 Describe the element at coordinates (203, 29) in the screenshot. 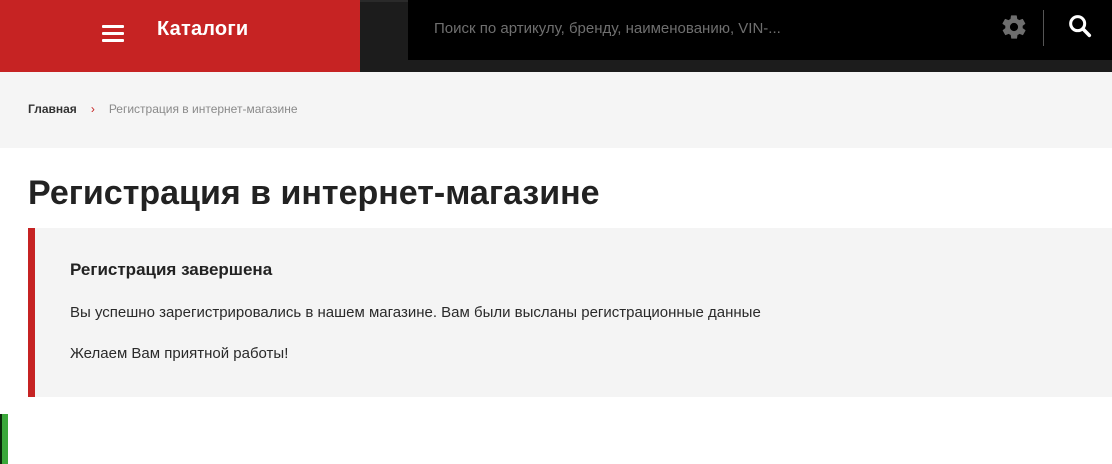

I see `catalog-label: Каталоги` at that location.